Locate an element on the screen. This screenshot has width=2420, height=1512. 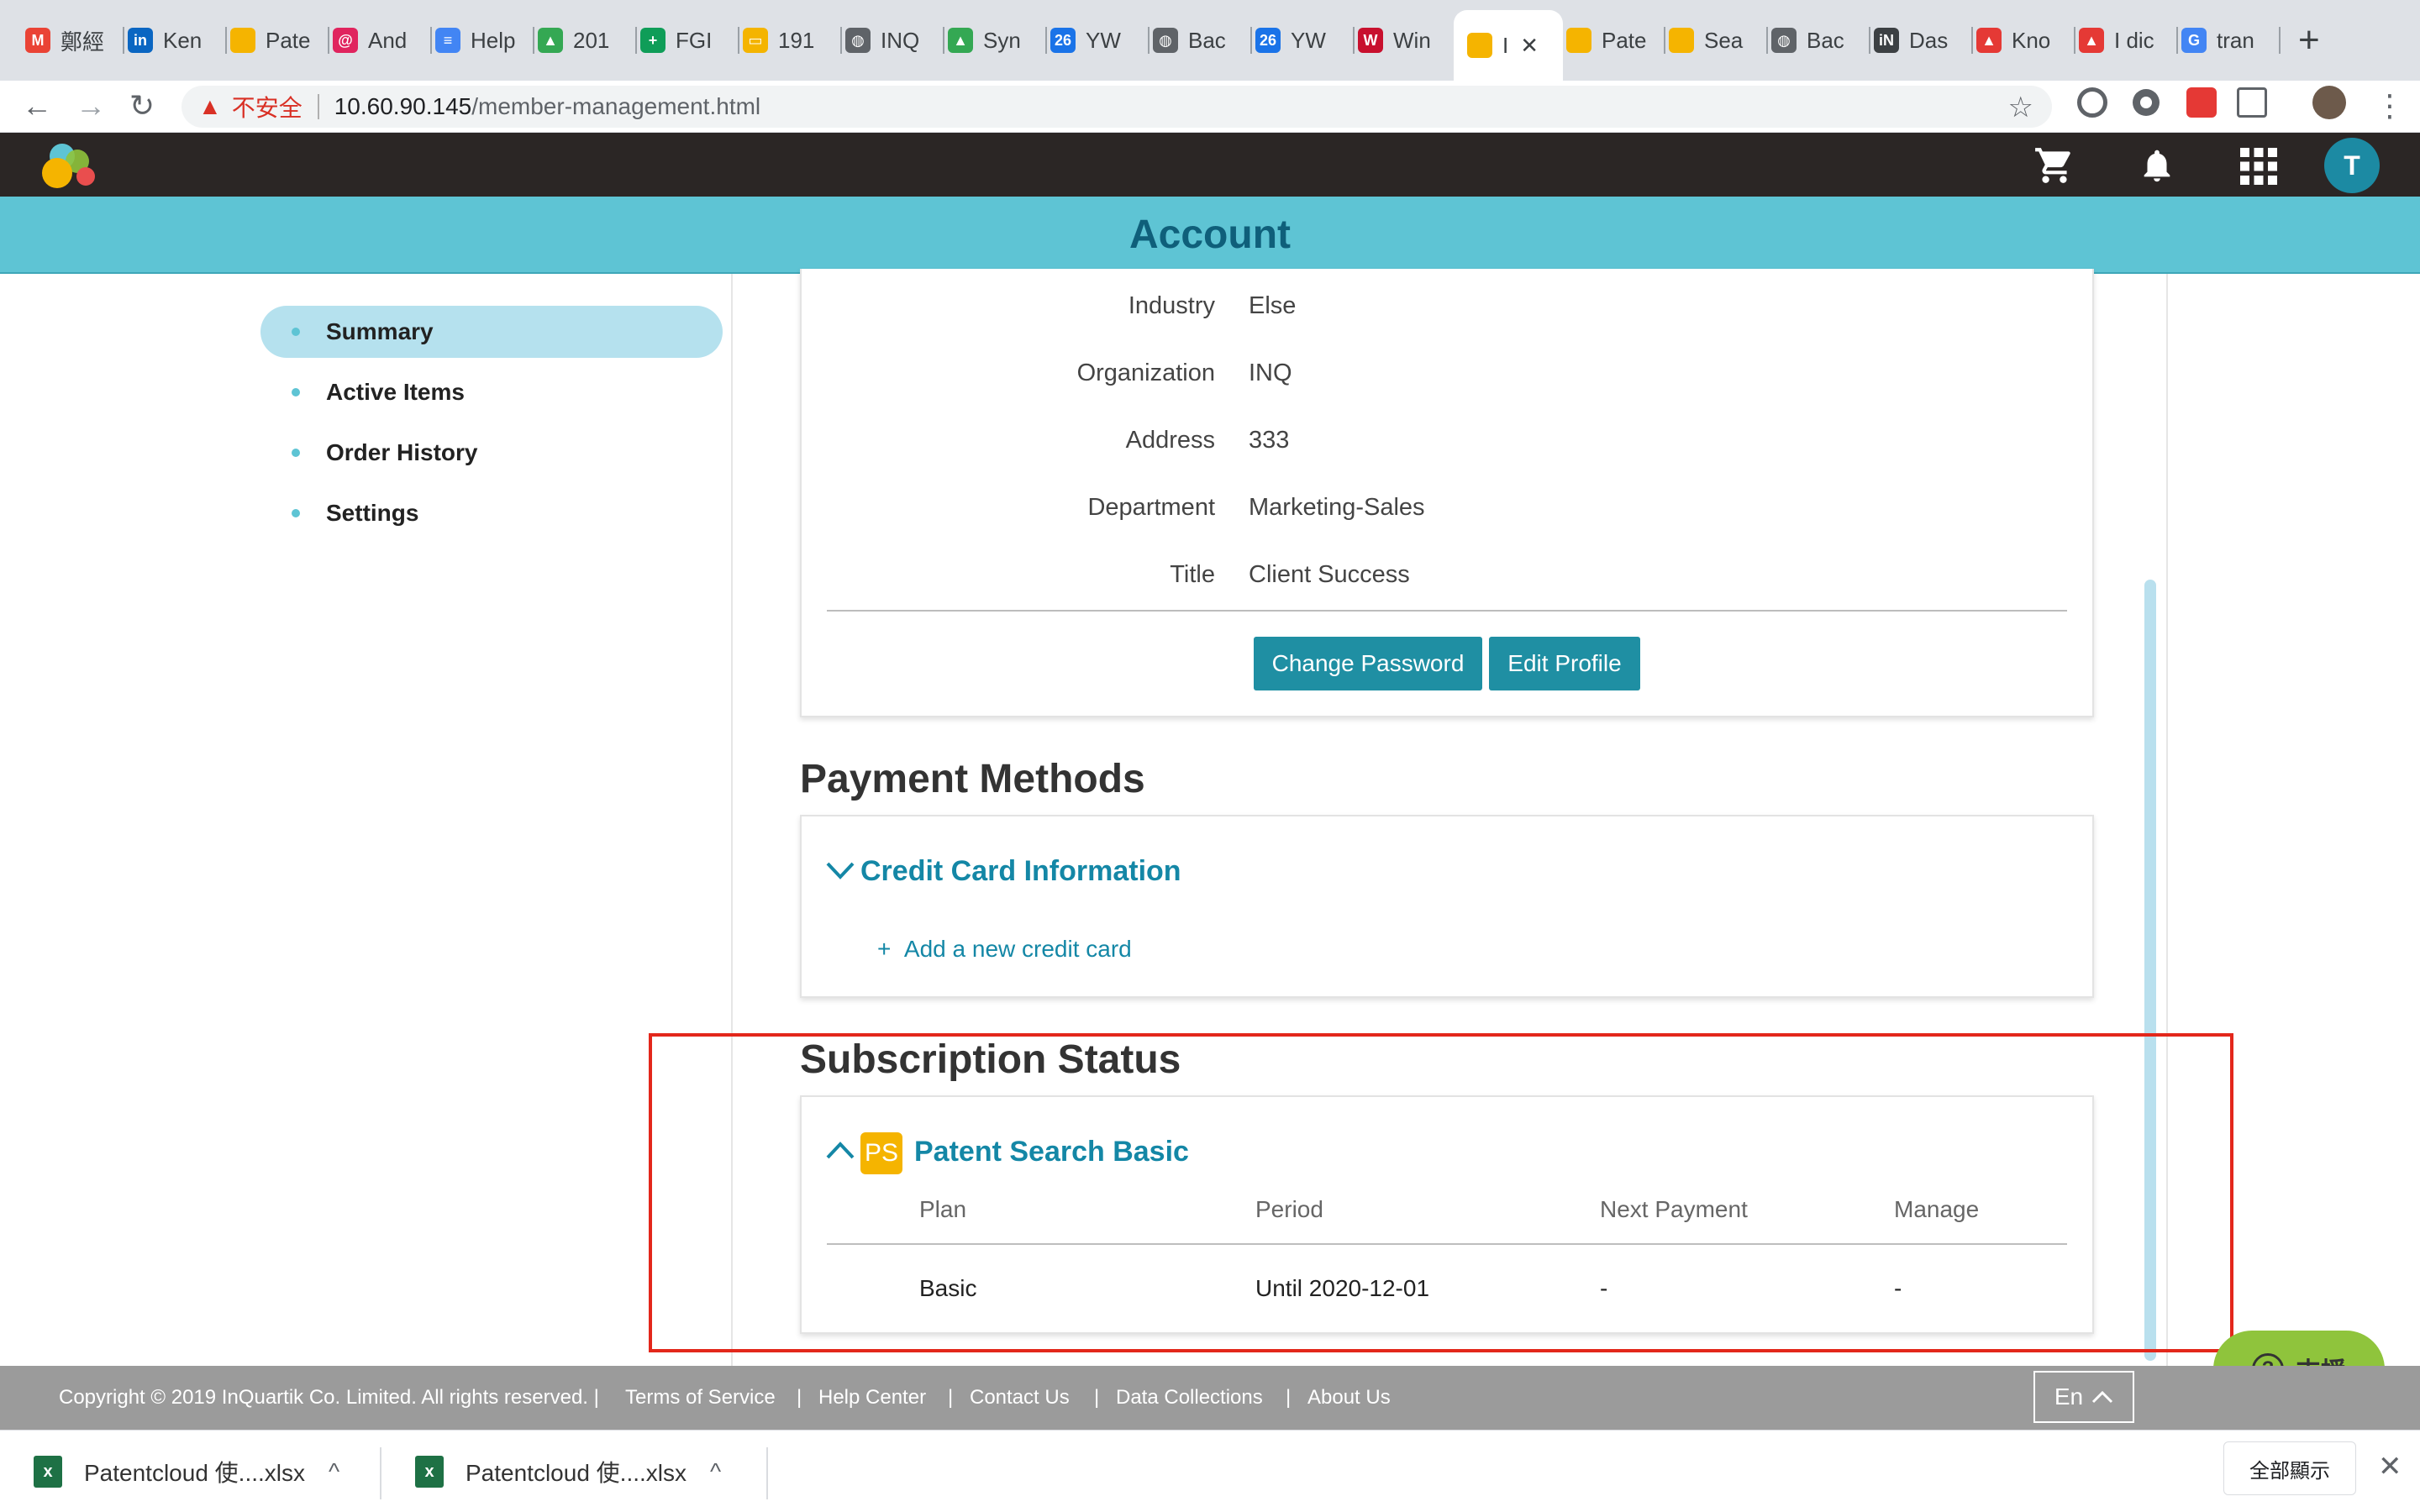
bell-icon is located at coordinates (2157, 165).